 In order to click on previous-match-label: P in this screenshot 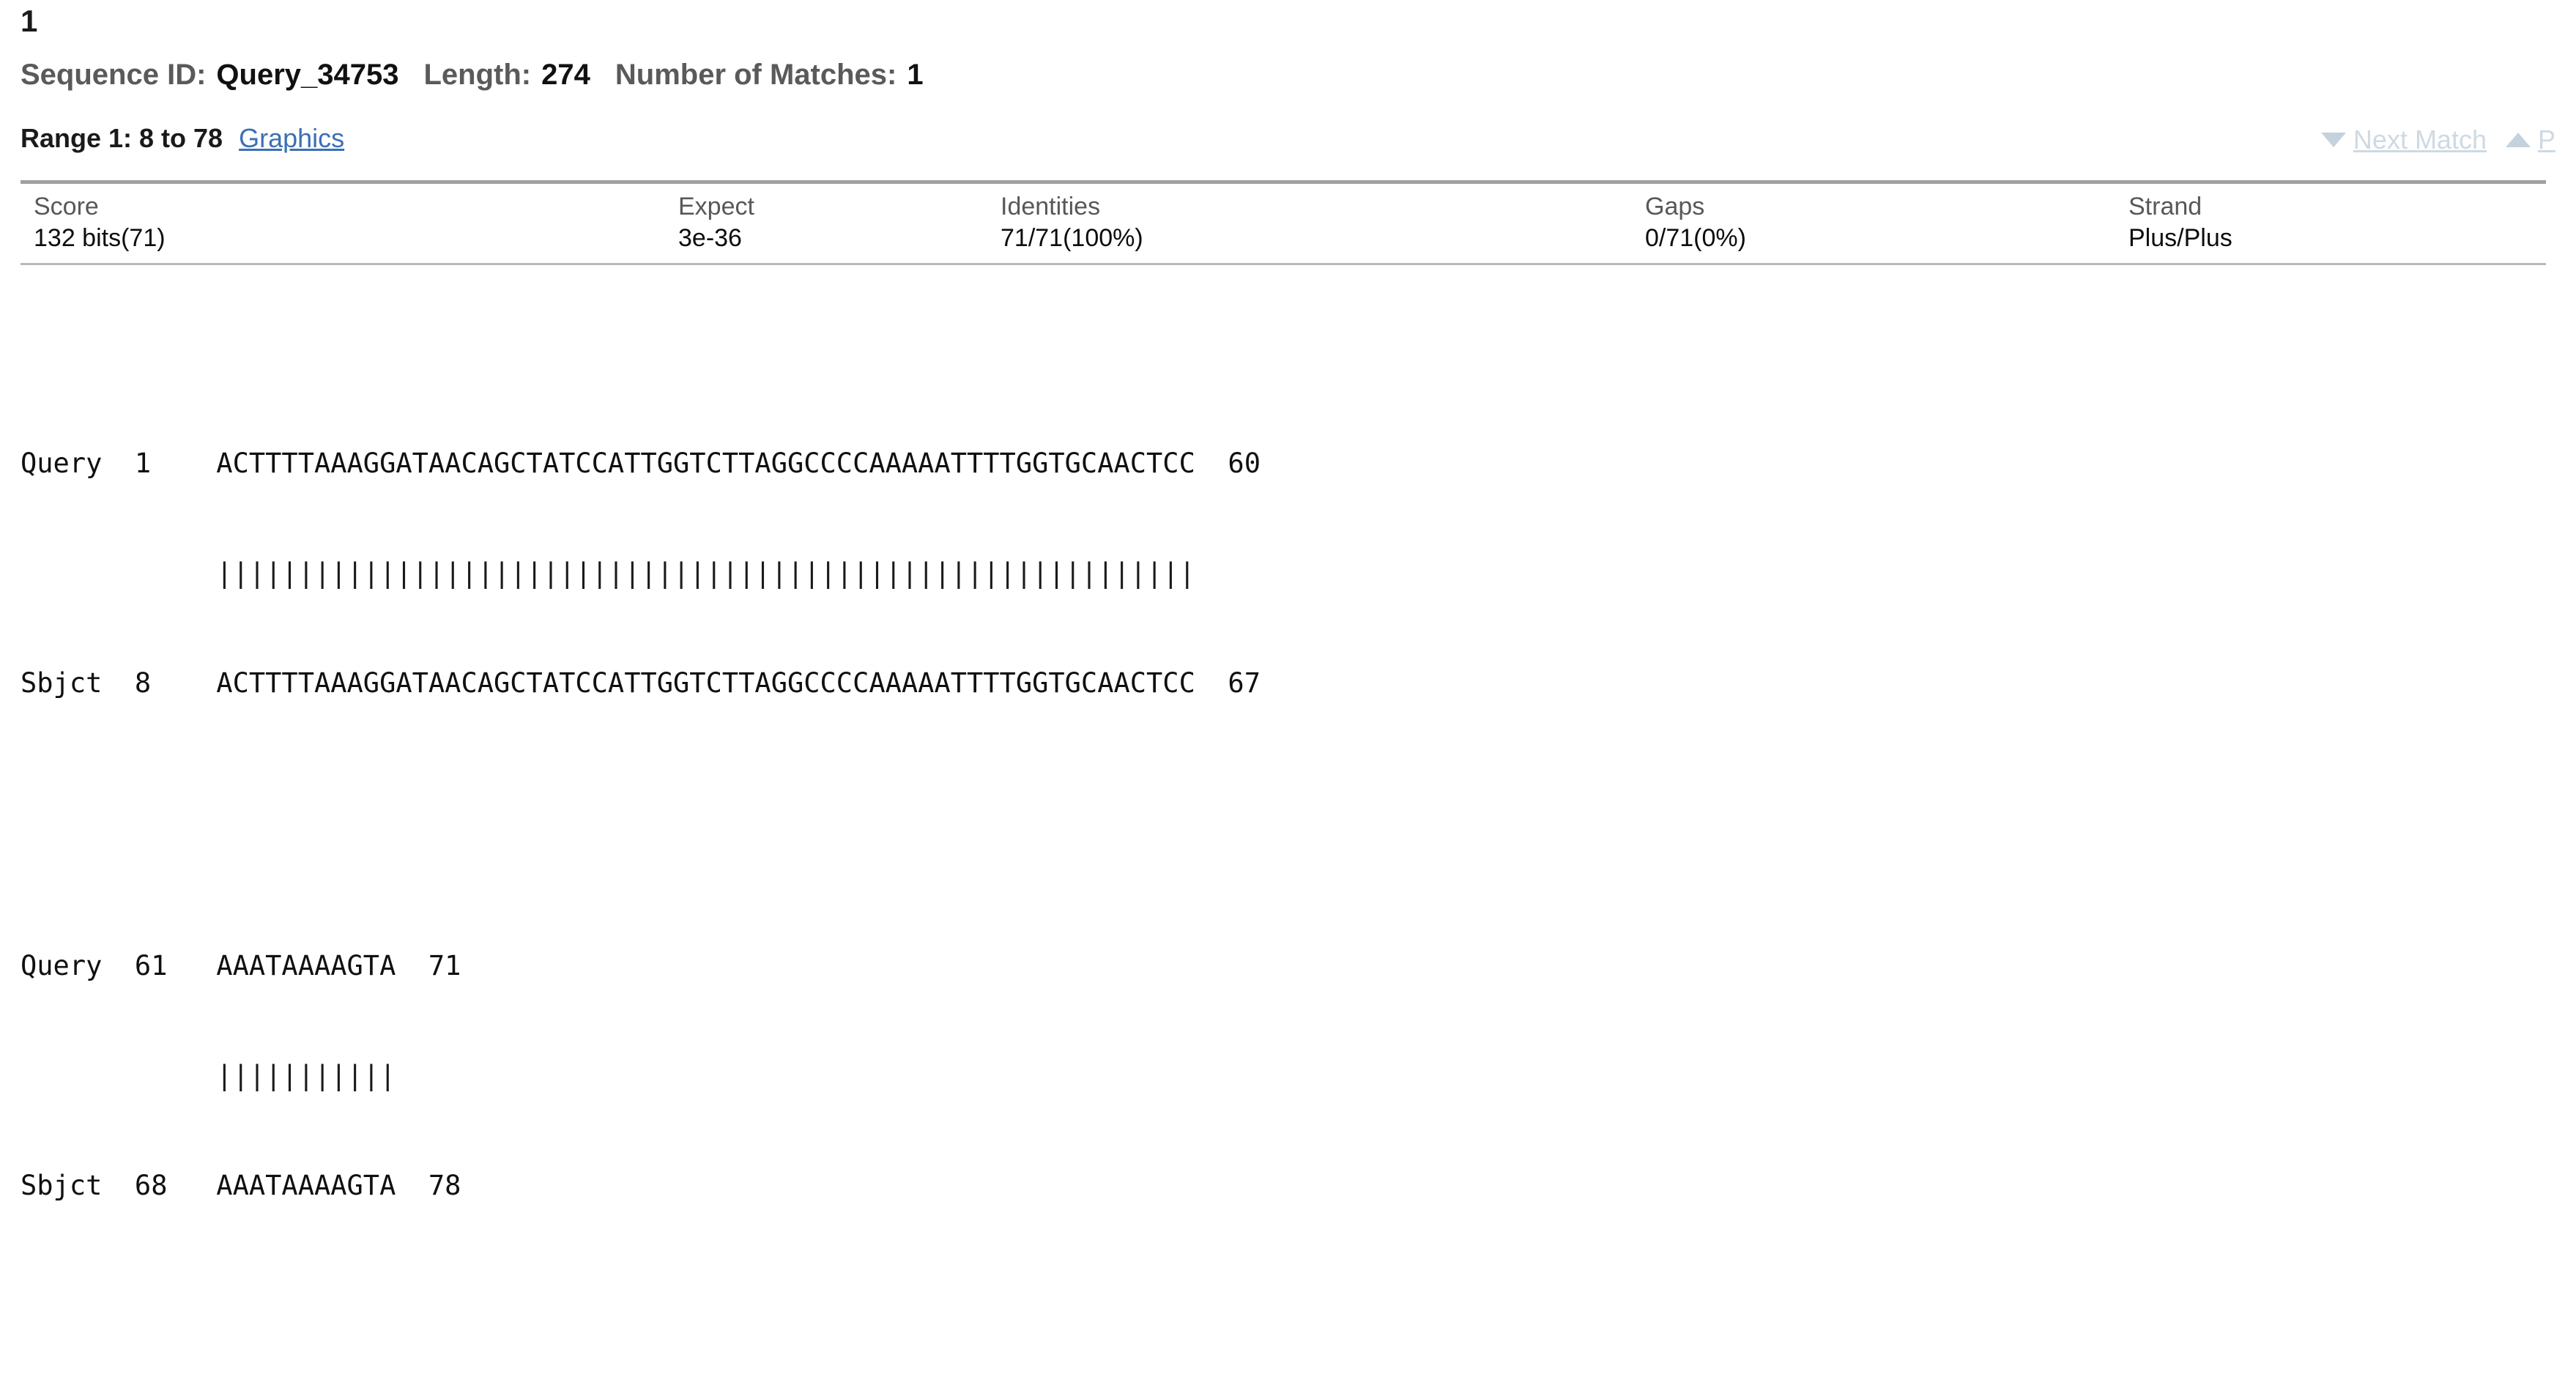, I will do `click(2546, 140)`.